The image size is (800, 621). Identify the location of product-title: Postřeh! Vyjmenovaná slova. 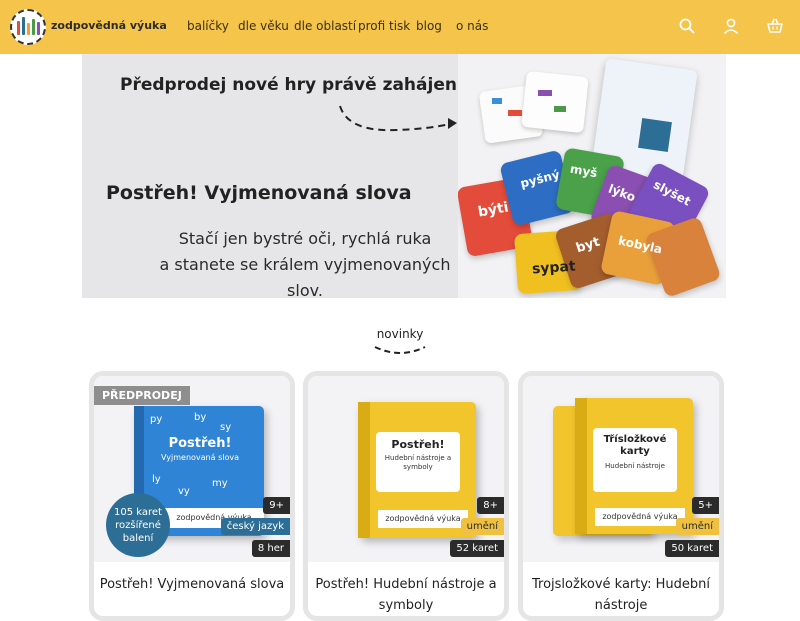
(192, 584).